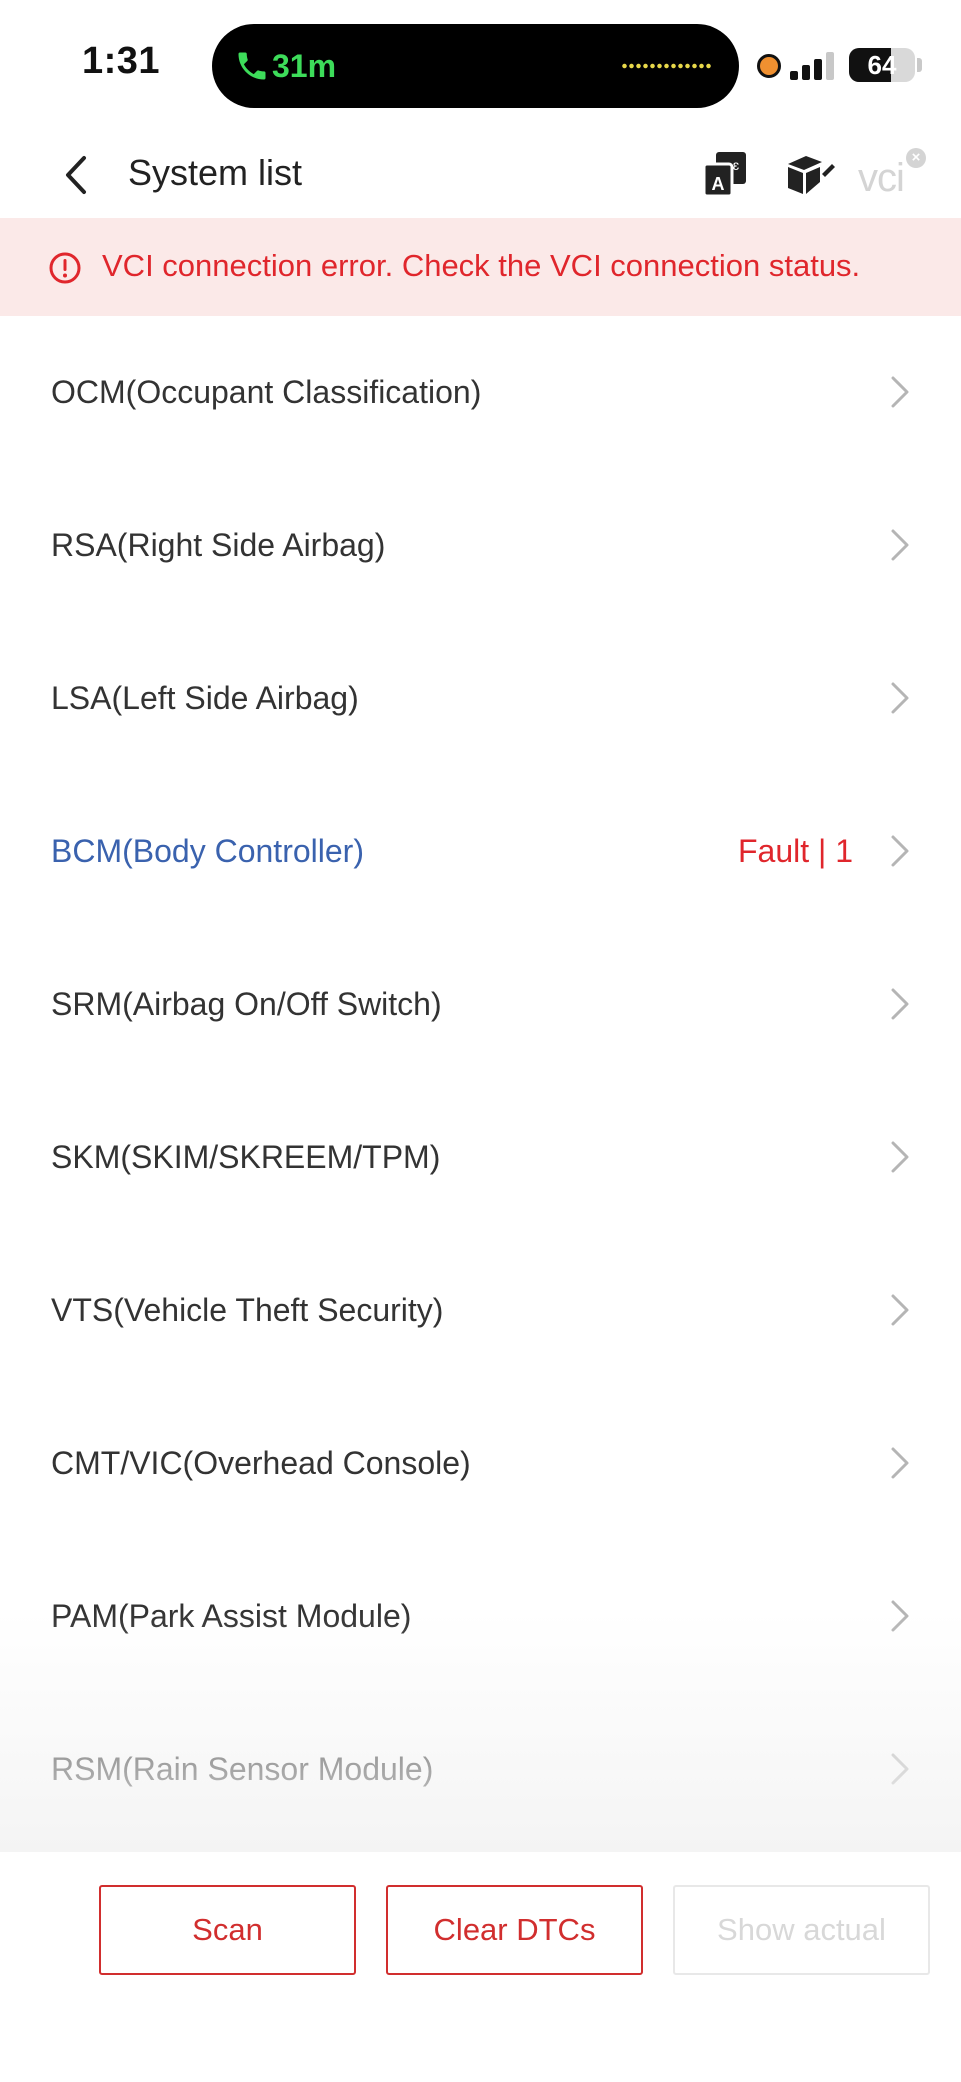 This screenshot has height=2082, width=961. Describe the element at coordinates (480, 545) in the screenshot. I see `system-list-item: RSA(Right Side Airbag)` at that location.